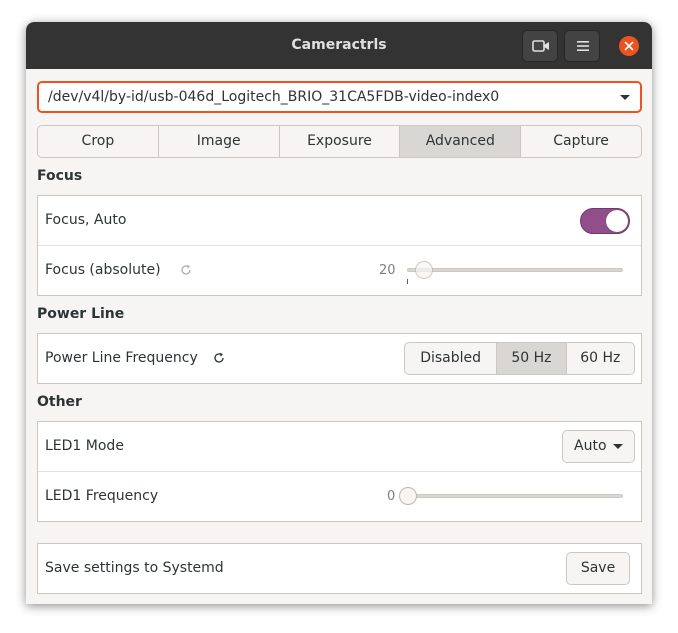 The width and height of the screenshot is (678, 633). I want to click on main-menu-button, so click(582, 46).